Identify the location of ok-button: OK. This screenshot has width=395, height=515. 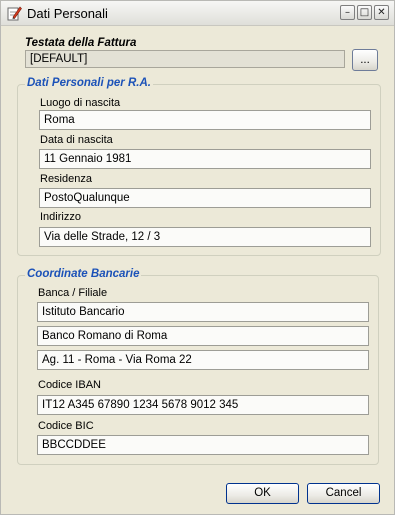
(262, 493).